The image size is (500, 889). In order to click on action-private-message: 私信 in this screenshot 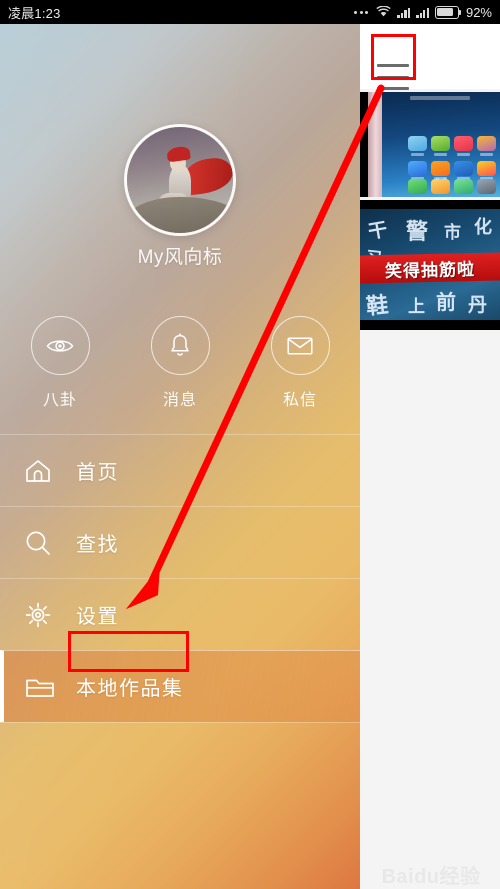, I will do `click(300, 363)`.